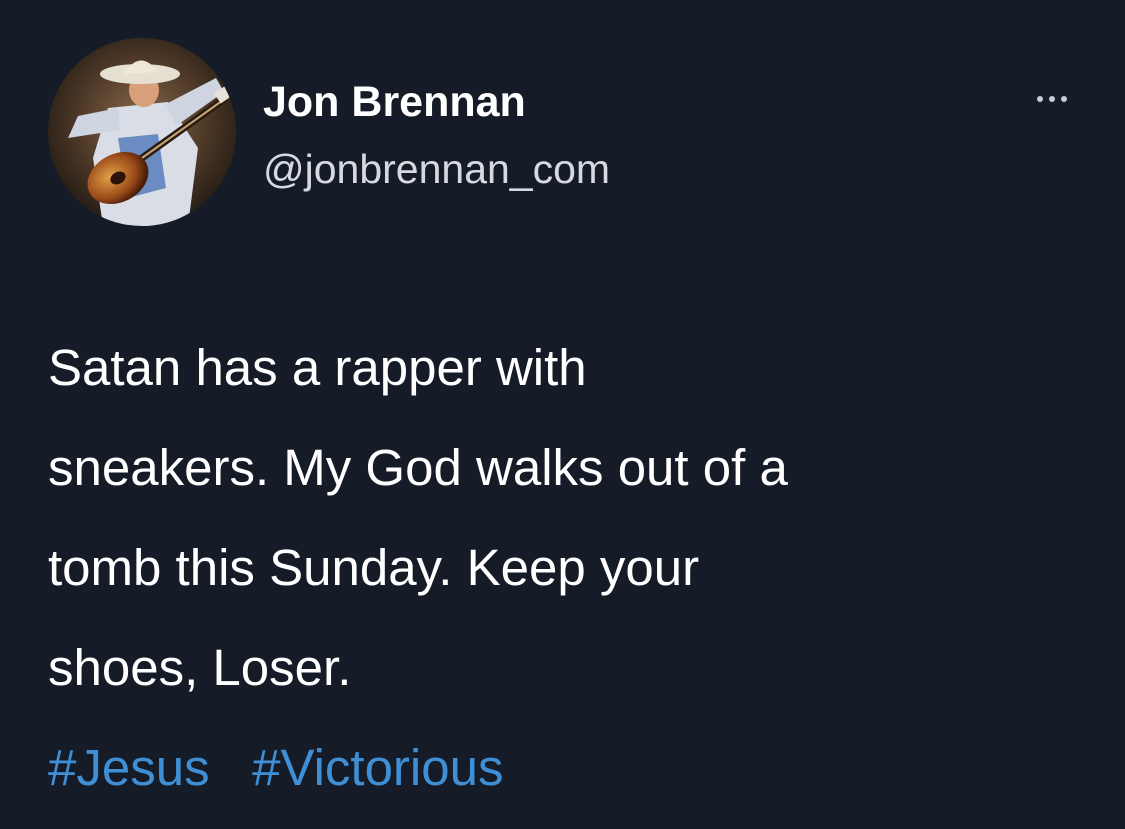 This screenshot has height=829, width=1125. What do you see at coordinates (394, 102) in the screenshot?
I see `display-name: Jon Brennan` at bounding box center [394, 102].